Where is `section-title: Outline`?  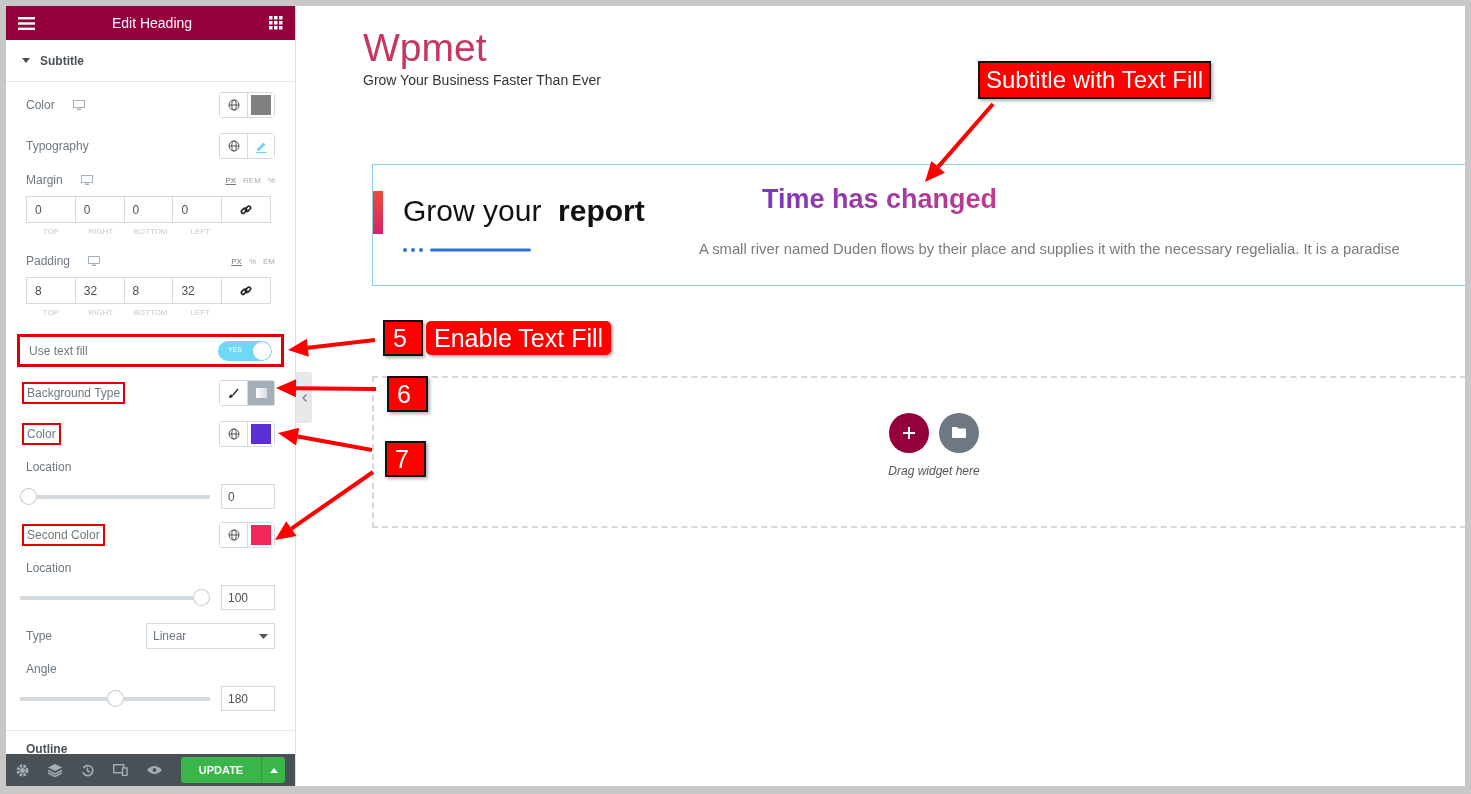 section-title: Outline is located at coordinates (47, 748).